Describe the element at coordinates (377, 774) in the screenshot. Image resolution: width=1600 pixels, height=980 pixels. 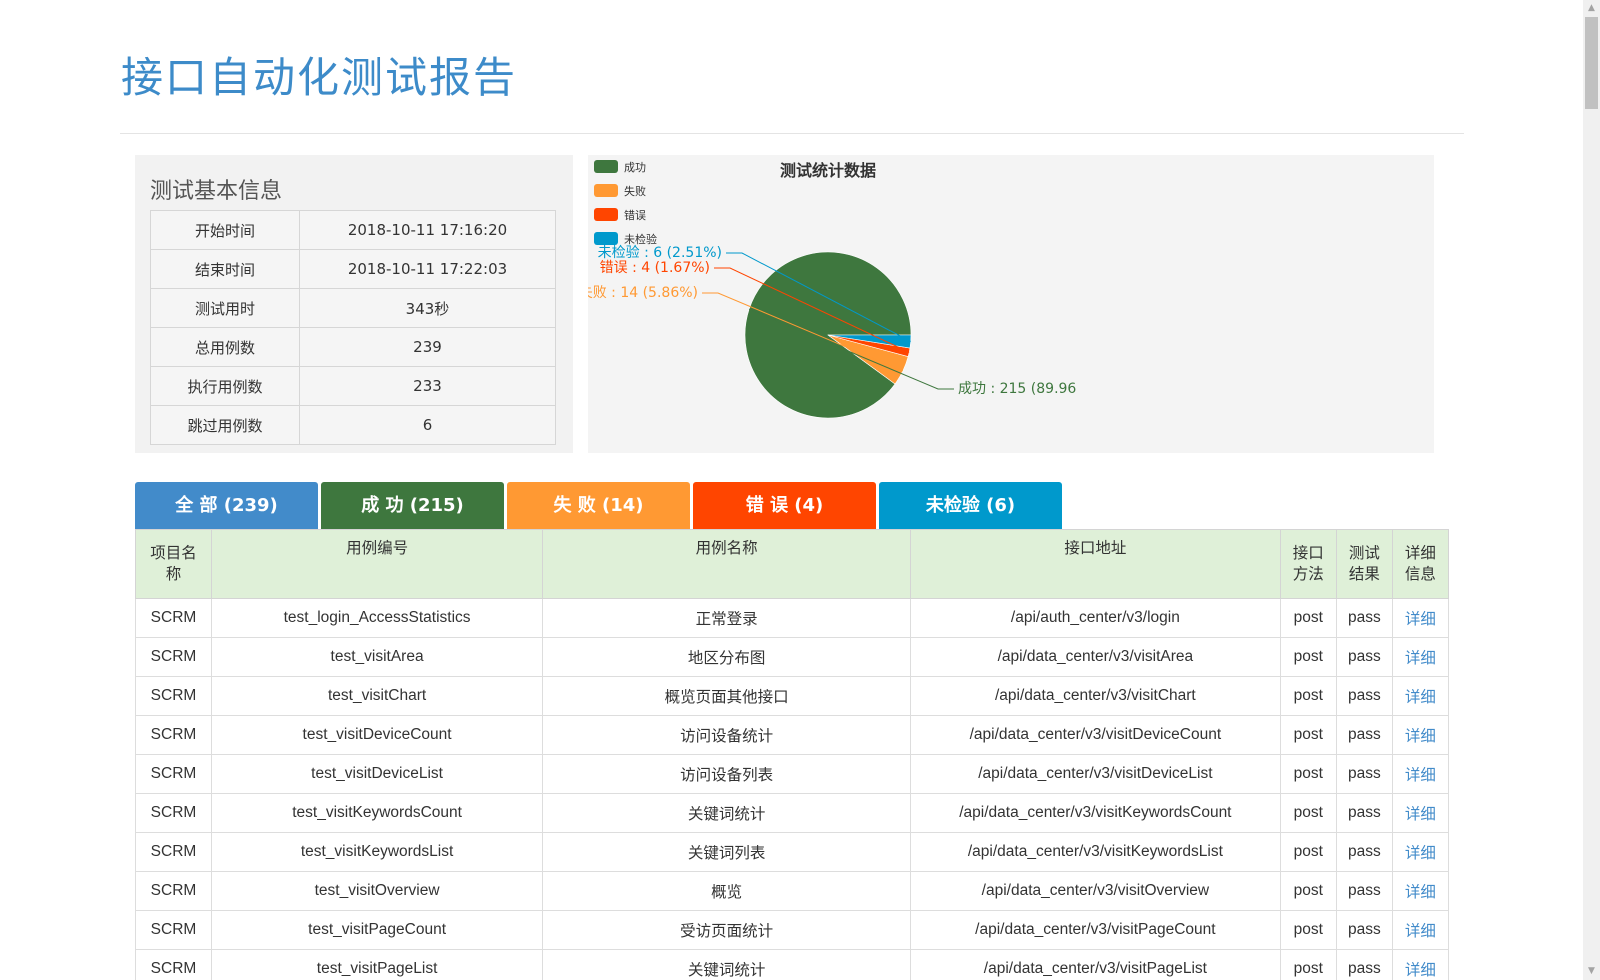
I see `cell-case-id: test_visitDeviceList` at that location.